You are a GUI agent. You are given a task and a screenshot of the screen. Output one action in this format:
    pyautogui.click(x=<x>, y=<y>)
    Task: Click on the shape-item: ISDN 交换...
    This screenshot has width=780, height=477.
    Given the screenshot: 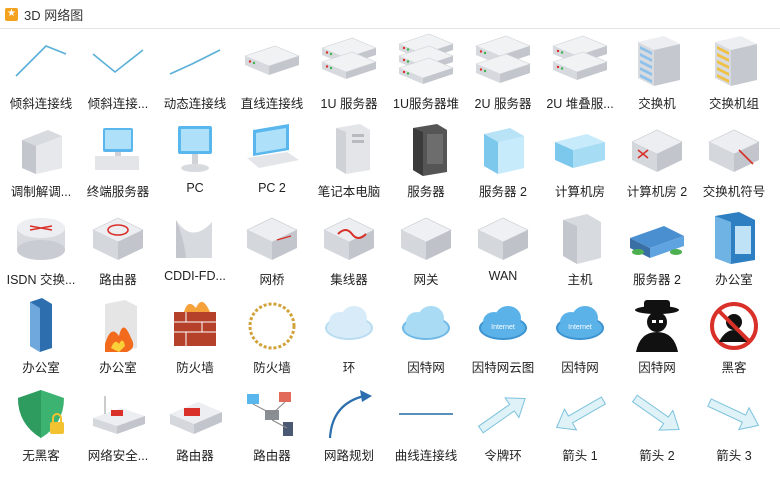 What is the action you would take?
    pyautogui.click(x=41, y=251)
    